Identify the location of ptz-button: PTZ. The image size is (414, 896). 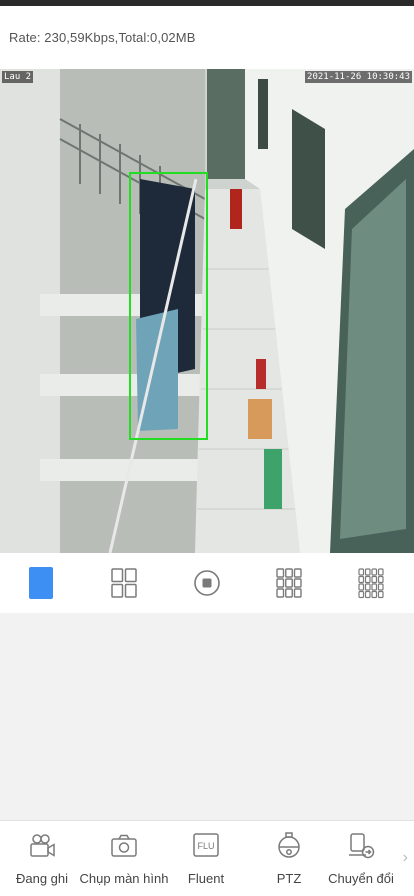
(289, 861).